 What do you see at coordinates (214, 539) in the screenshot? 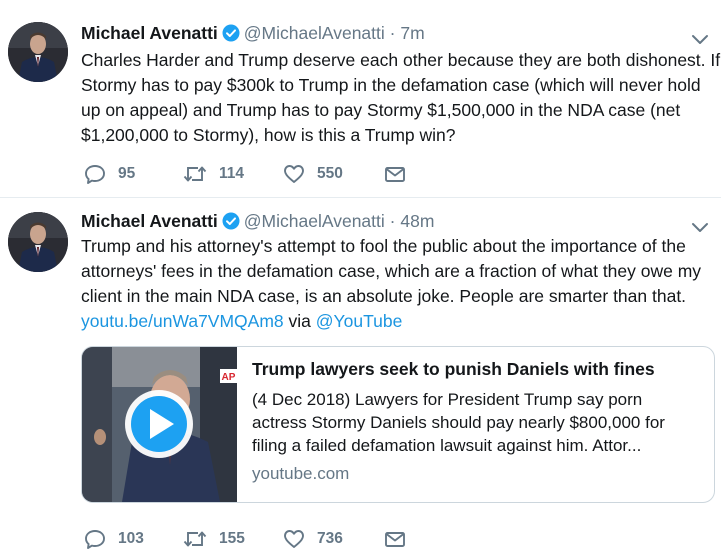
I see `retweet-button: 155` at bounding box center [214, 539].